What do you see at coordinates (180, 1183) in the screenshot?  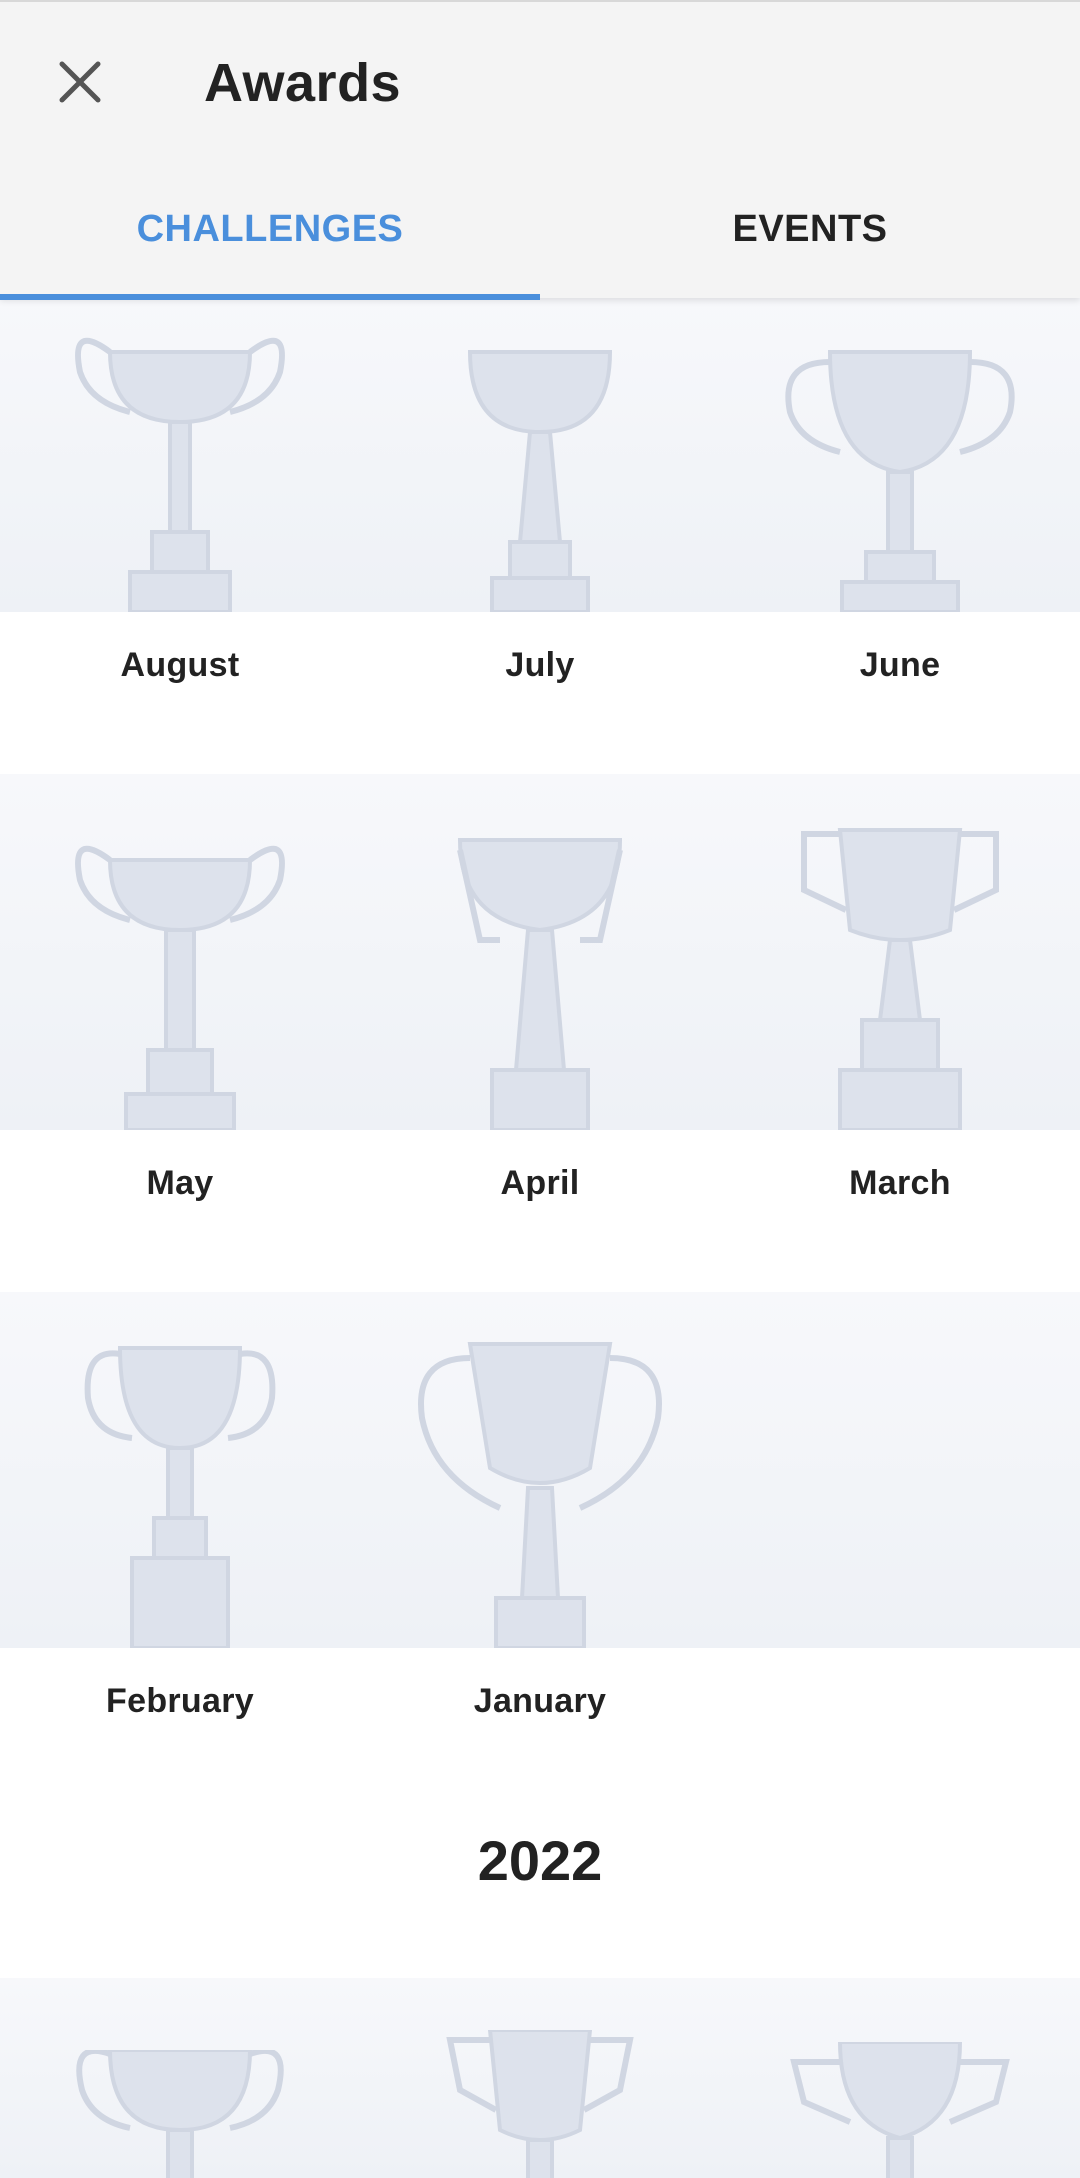 I see `award-label: May` at bounding box center [180, 1183].